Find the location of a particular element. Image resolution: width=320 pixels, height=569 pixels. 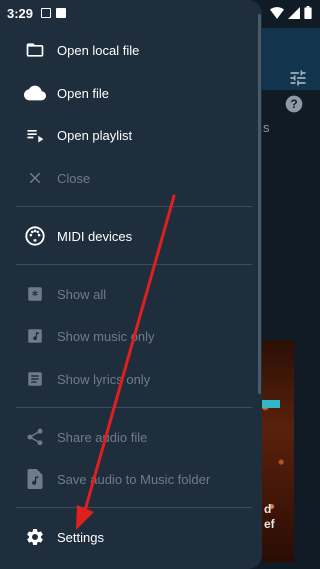

status-icons is located at coordinates (291, 12).